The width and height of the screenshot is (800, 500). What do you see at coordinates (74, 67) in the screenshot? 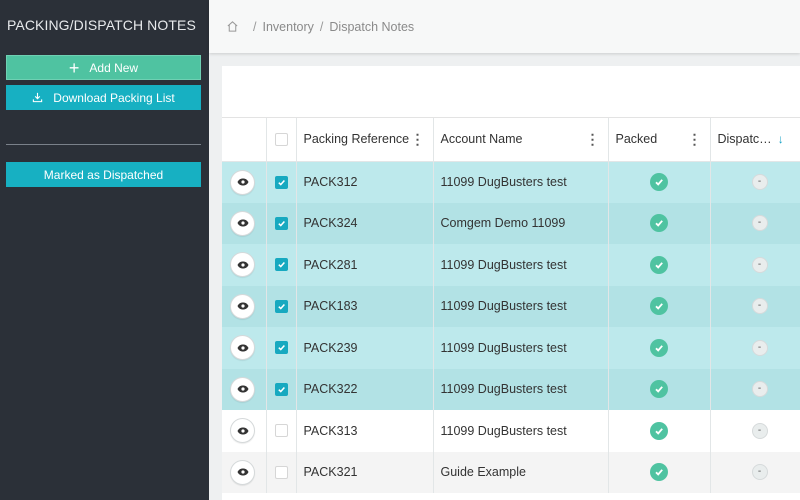
I see `plus-icon: +` at bounding box center [74, 67].